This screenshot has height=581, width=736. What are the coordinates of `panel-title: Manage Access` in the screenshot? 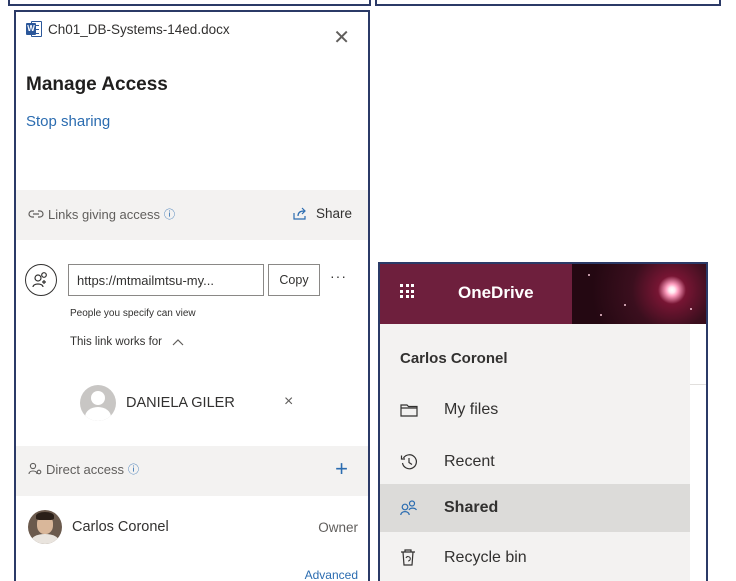 It's located at (97, 84).